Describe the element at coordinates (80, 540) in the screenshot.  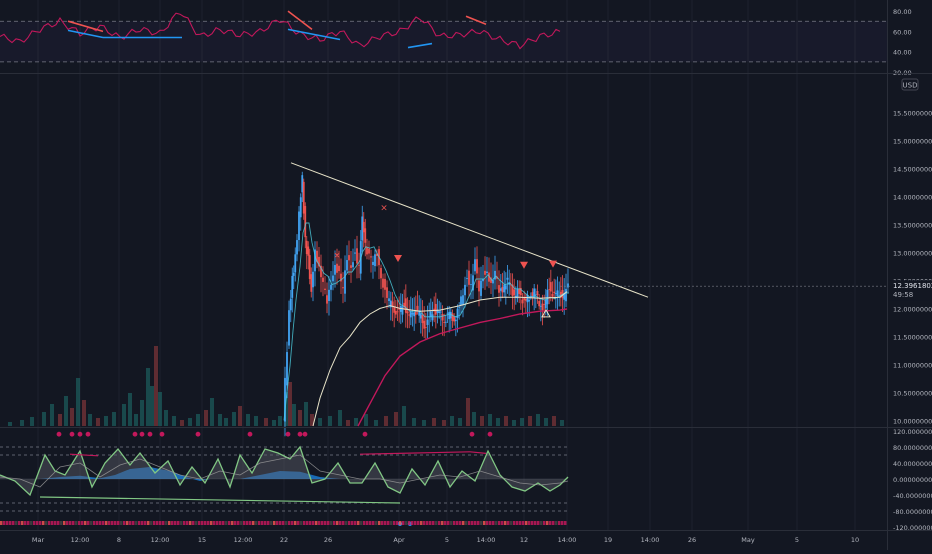
I see `time-axis-label: 12:00` at that location.